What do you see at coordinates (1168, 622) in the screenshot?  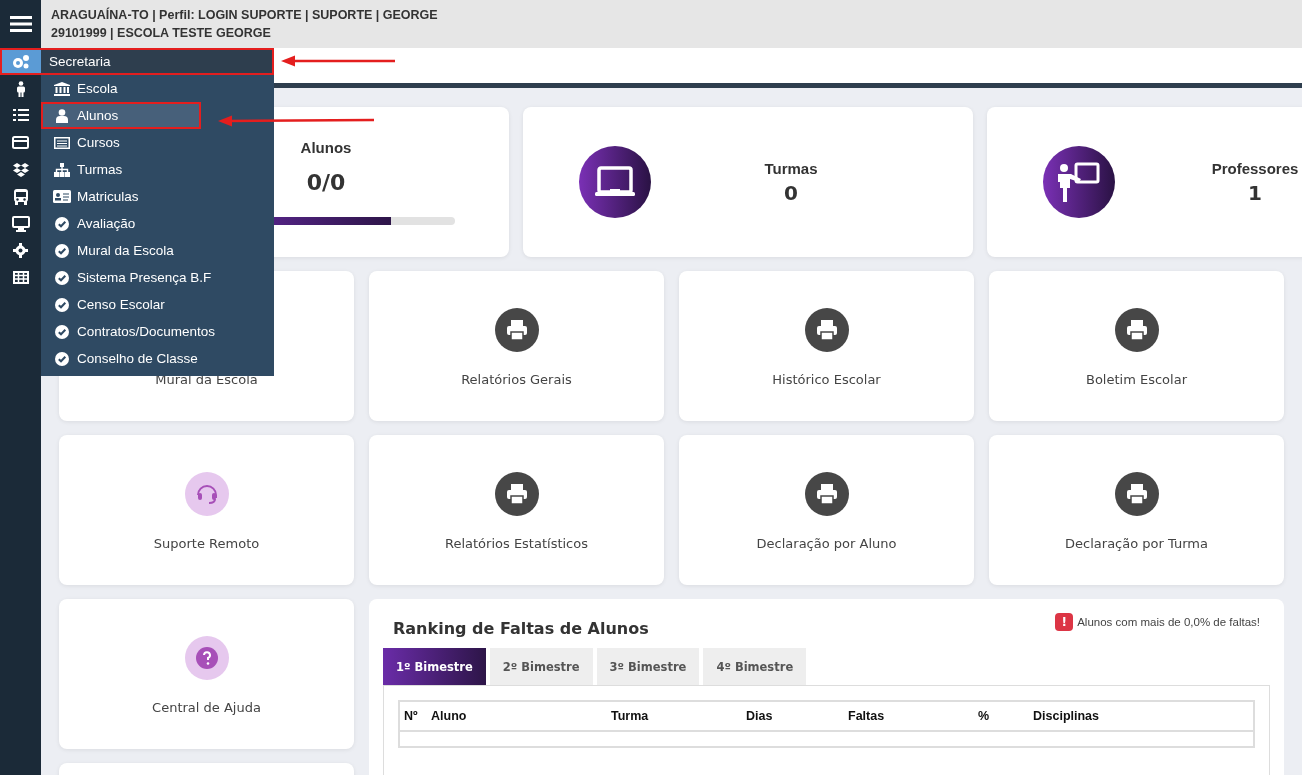 I see `alert-text: Alunos com mais de 0,0% de faltas!` at bounding box center [1168, 622].